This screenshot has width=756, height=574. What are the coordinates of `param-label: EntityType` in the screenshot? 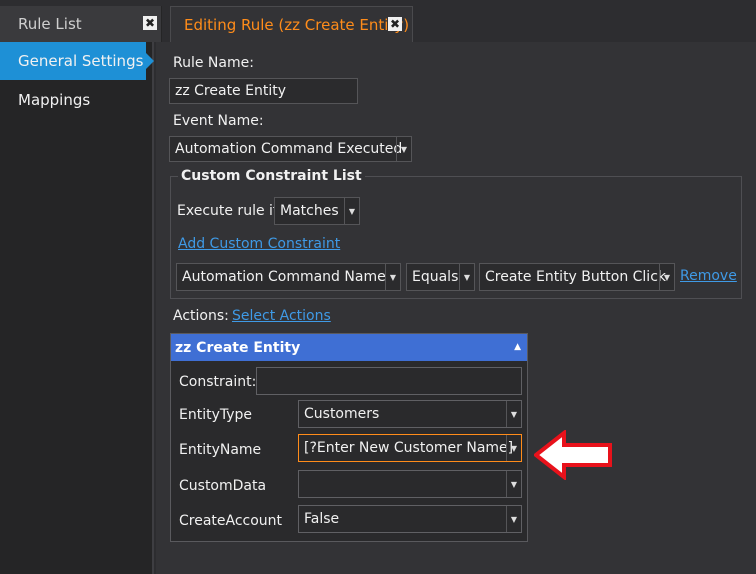 It's located at (216, 415).